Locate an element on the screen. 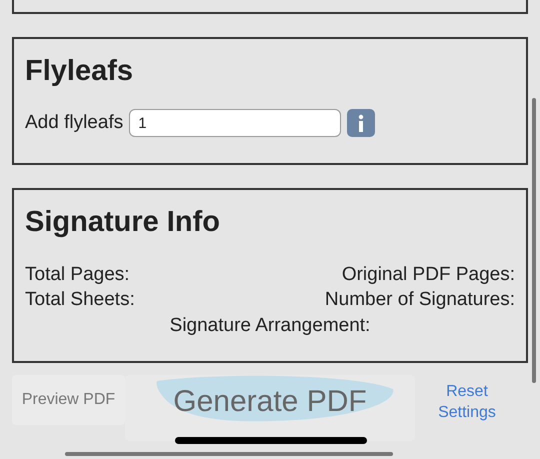  reset-settings-link: Reset Settings is located at coordinates (467, 402).